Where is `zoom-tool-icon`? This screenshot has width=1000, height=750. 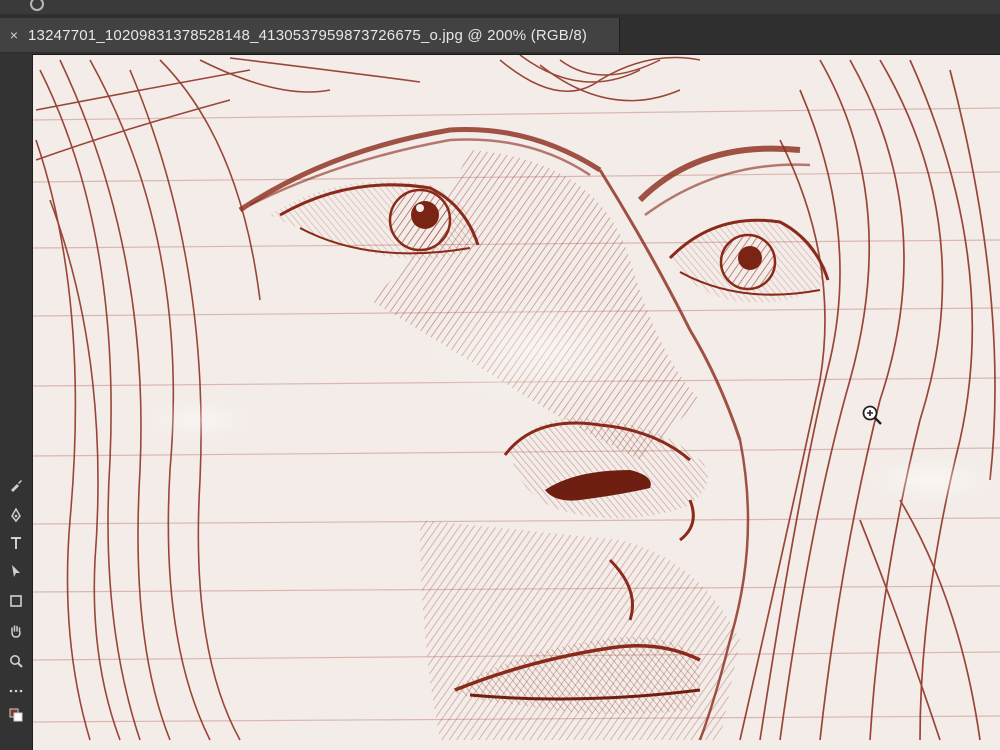 zoom-tool-icon is located at coordinates (16, 661).